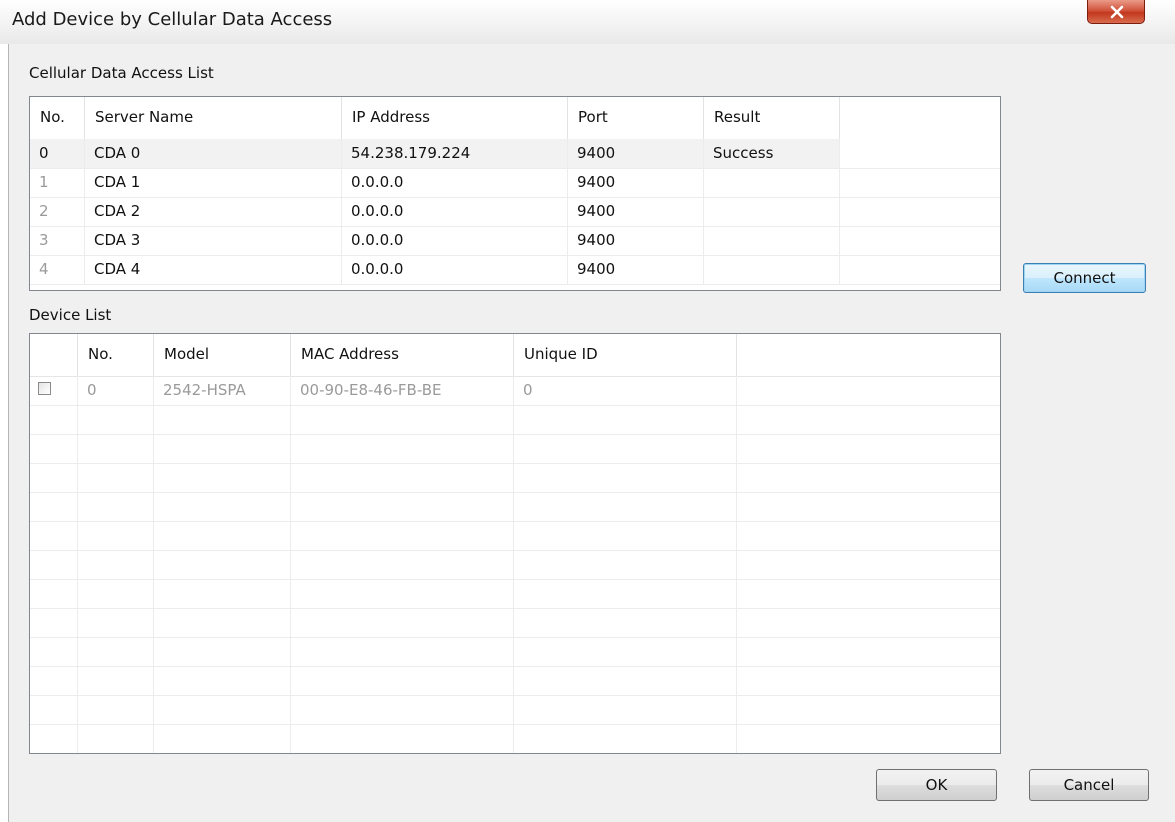  I want to click on device-row: 0 2542-HSPA 00-90-E8-46-FB-BE 0, so click(515, 391).